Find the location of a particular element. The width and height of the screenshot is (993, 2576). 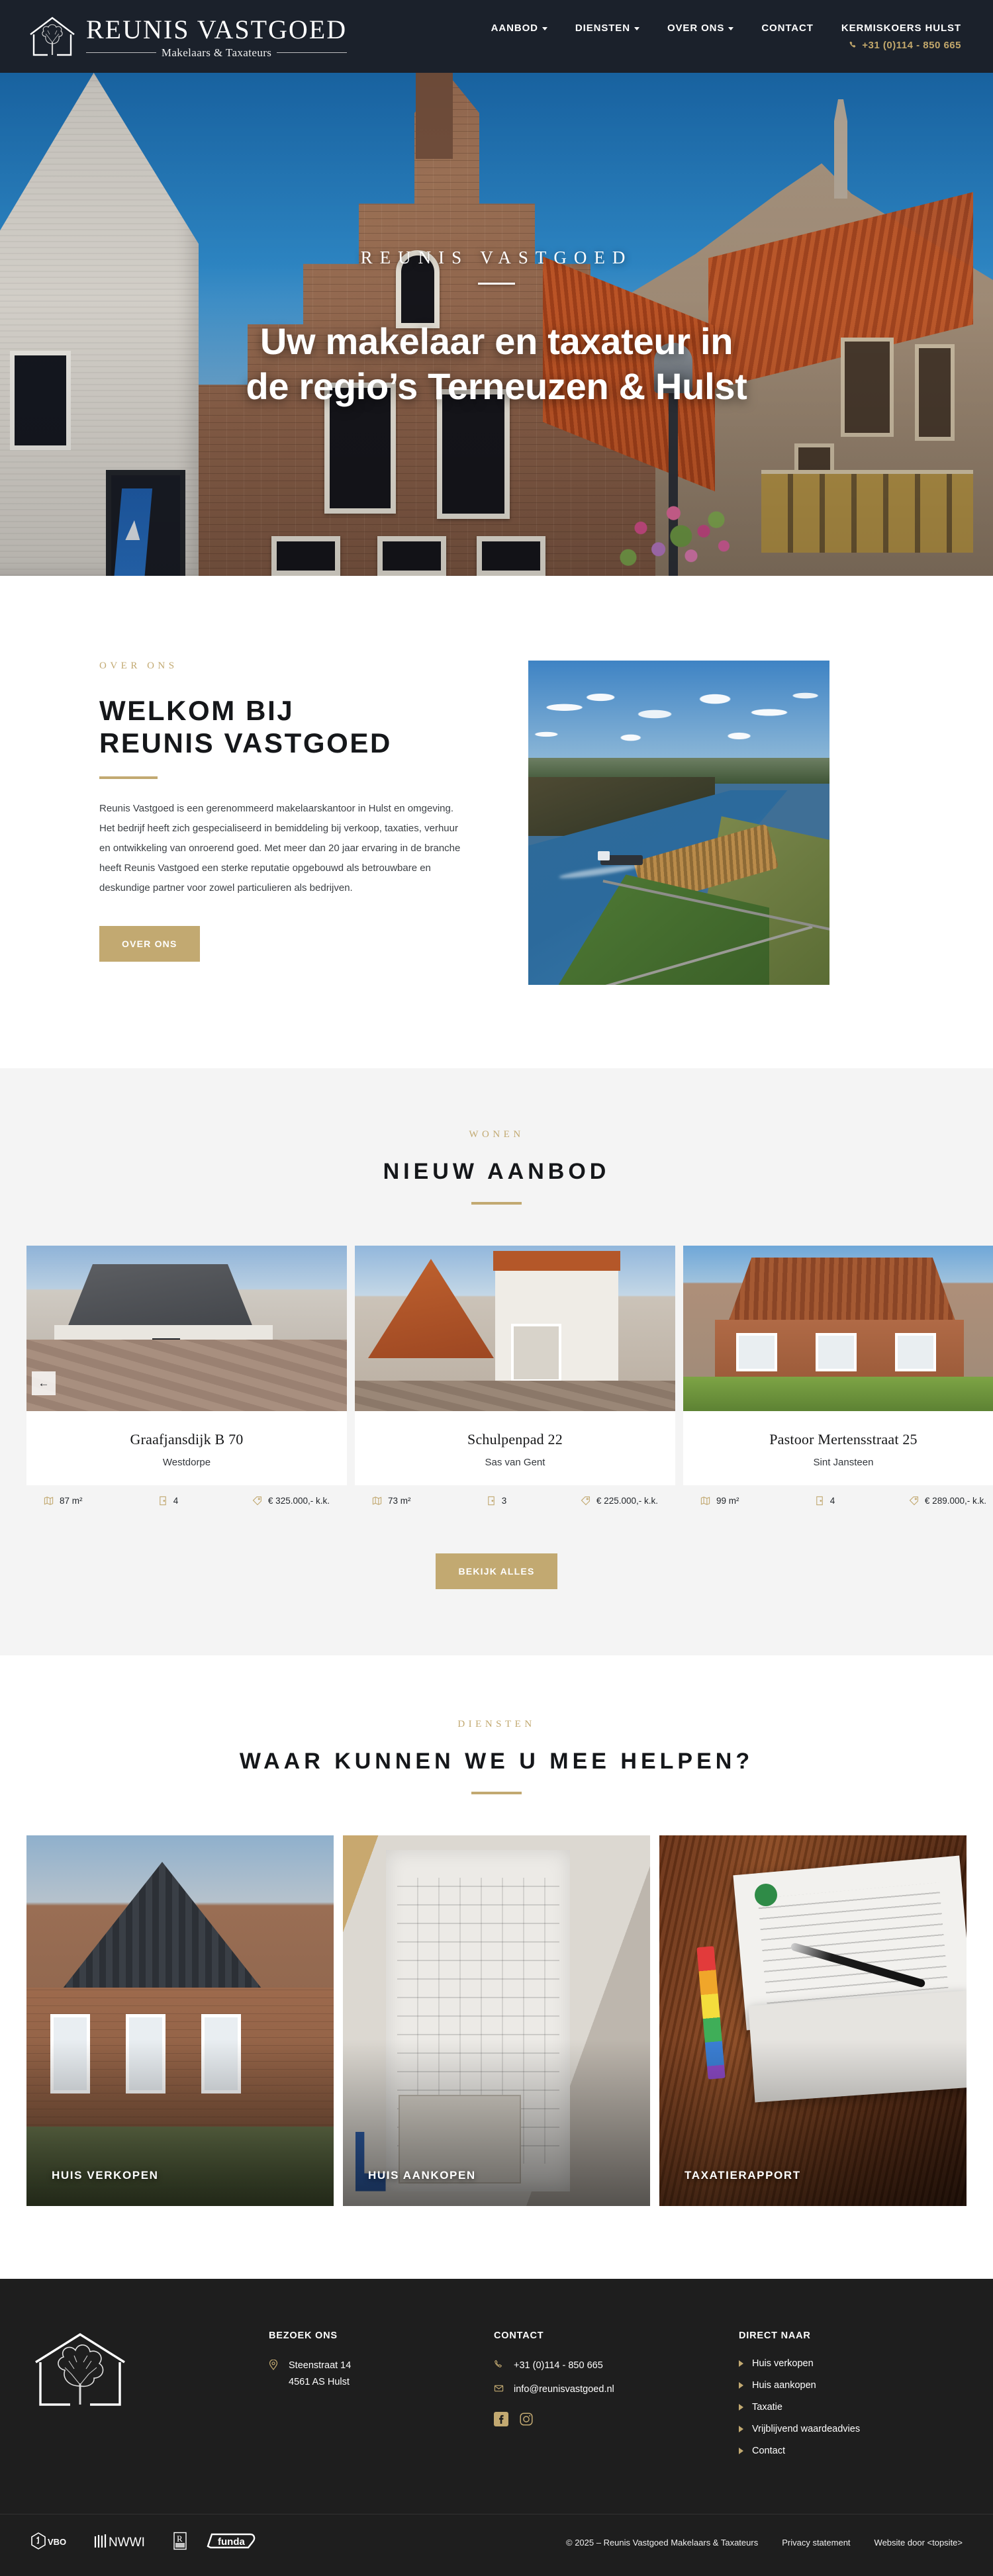

footer-visit-column: BEZOEK ONS Steenstraat 14 4561 AS Hulst is located at coordinates (368, 2398).